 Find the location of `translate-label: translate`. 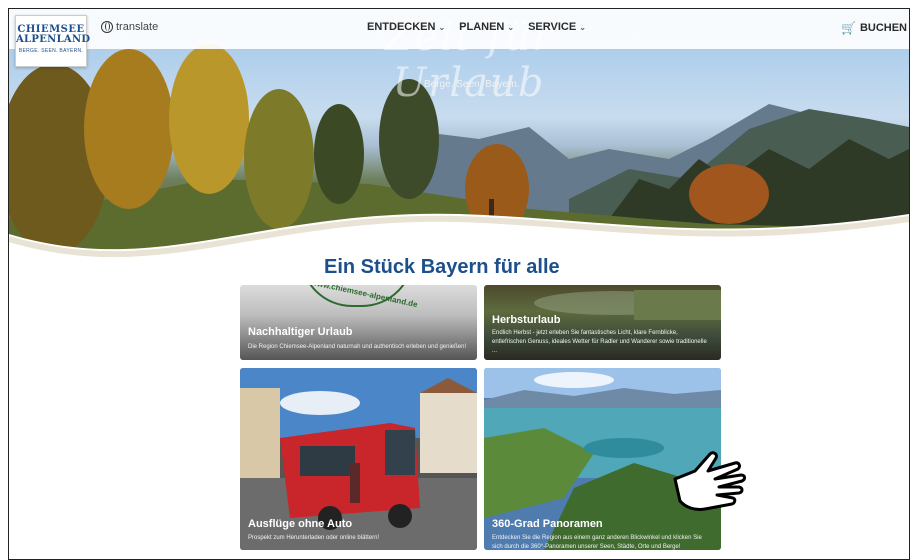

translate-label: translate is located at coordinates (137, 27).